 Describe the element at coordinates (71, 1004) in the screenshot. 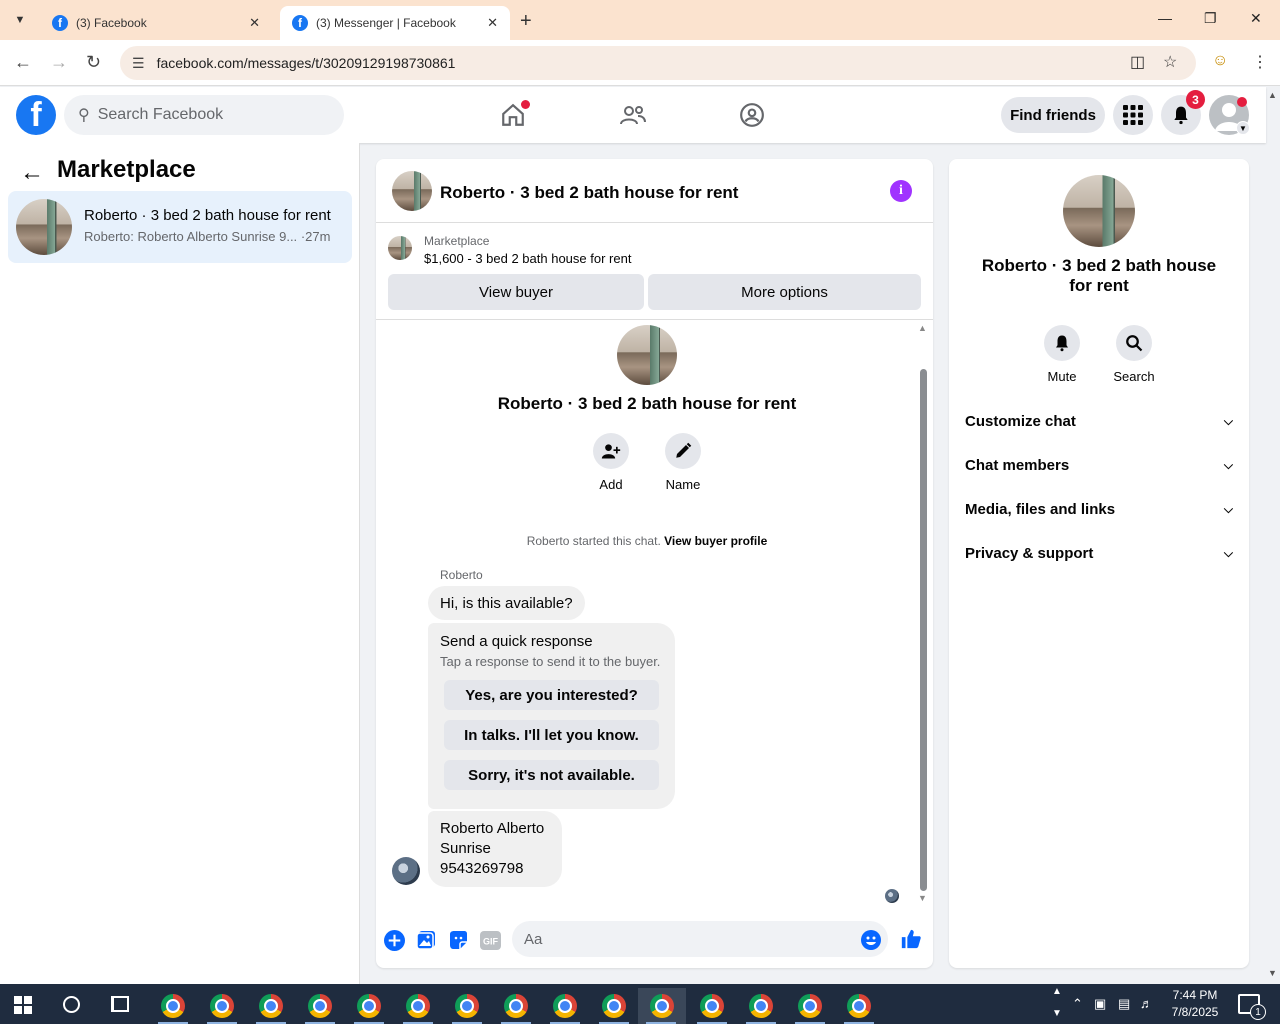

I see `taskbar-search-icon` at that location.